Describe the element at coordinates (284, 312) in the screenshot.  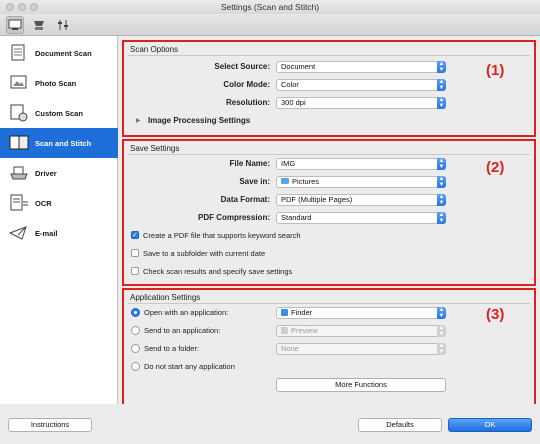
I see `finder-icon` at that location.